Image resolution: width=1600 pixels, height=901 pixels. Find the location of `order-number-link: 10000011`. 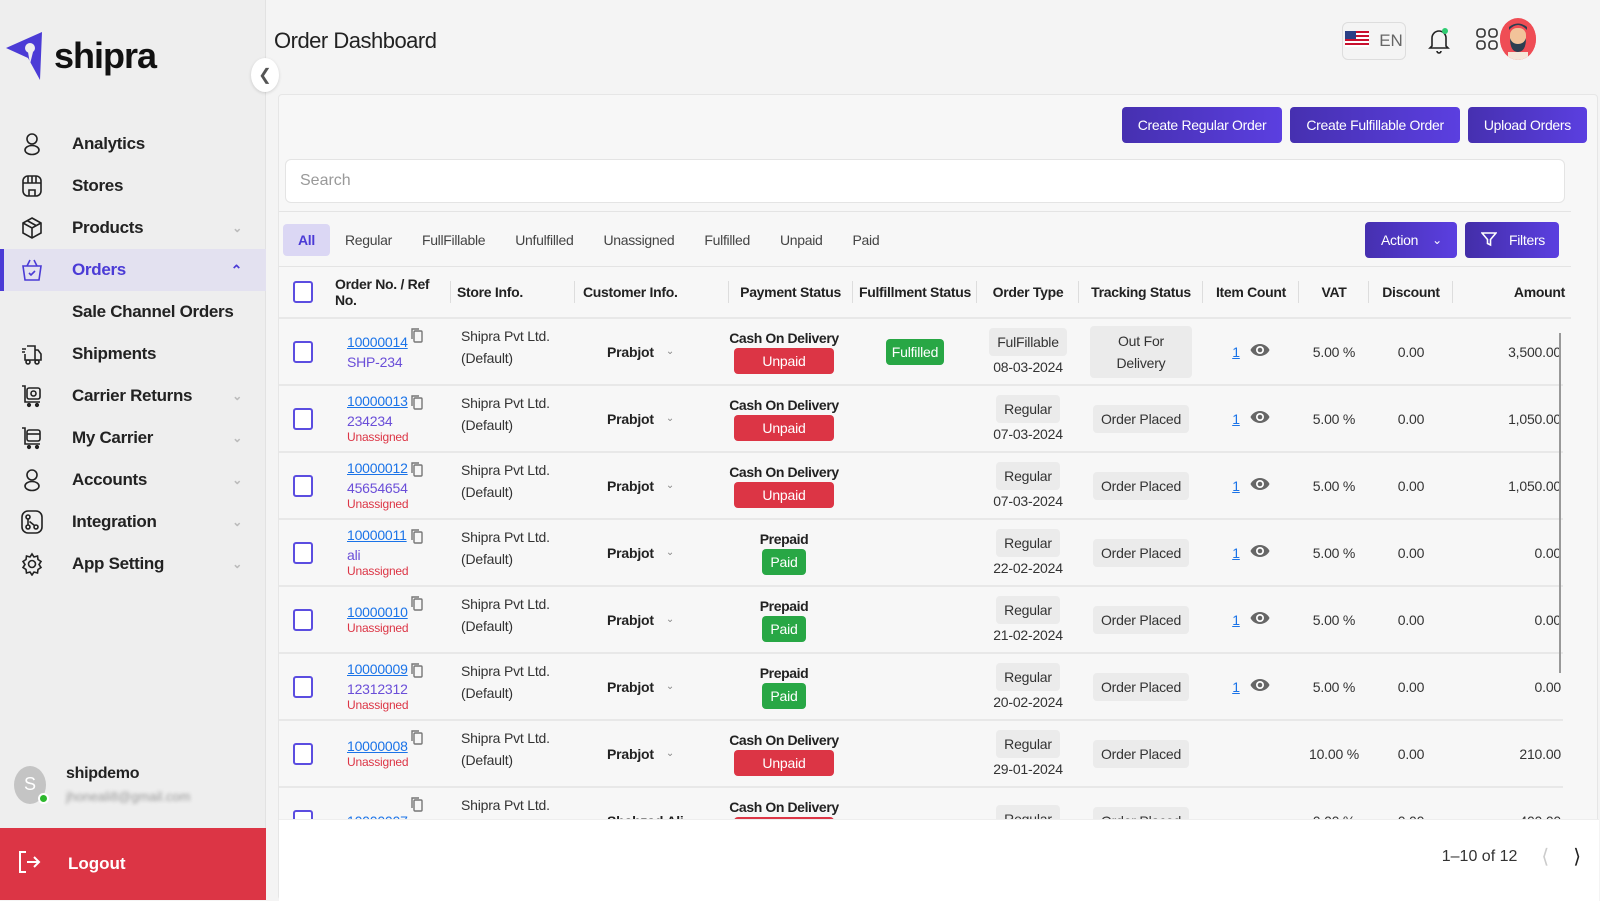

order-number-link: 10000011 is located at coordinates (399, 535).